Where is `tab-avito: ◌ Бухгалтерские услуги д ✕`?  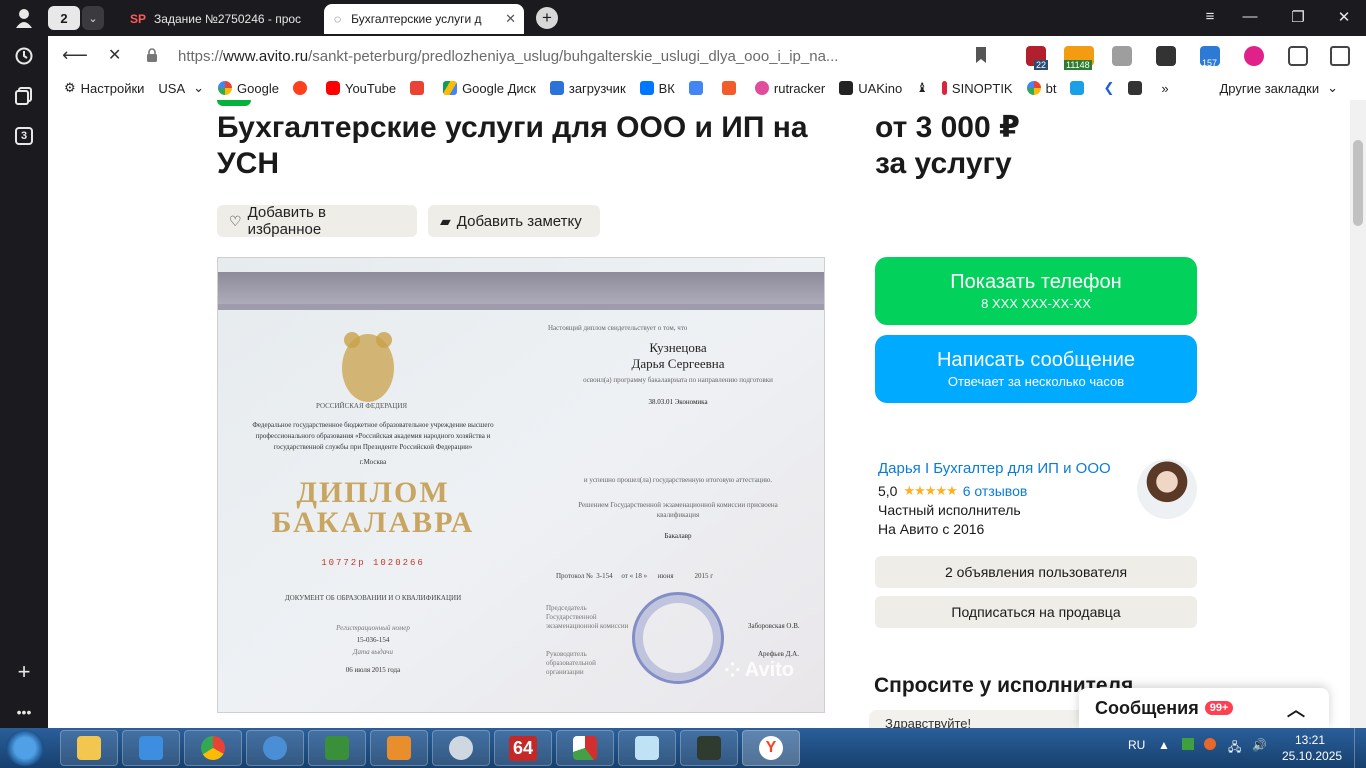 tab-avito: ◌ Бухгалтерские услуги д ✕ is located at coordinates (424, 19).